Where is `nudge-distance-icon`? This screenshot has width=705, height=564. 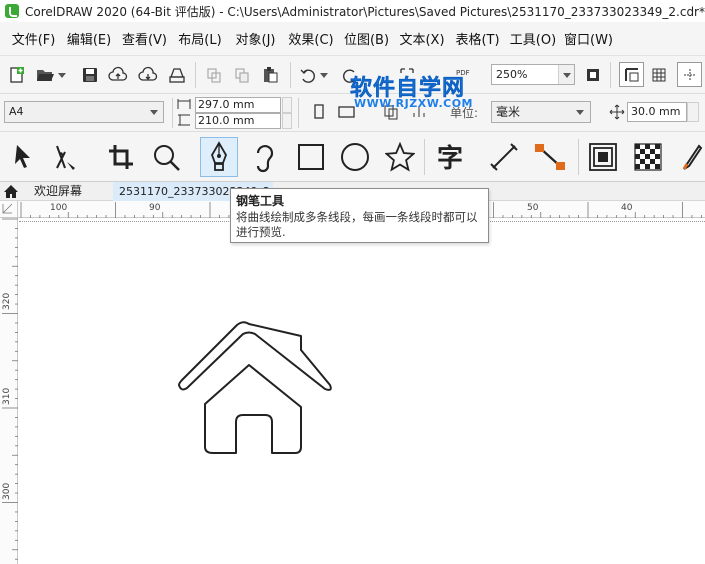
nudge-distance-icon is located at coordinates (617, 112).